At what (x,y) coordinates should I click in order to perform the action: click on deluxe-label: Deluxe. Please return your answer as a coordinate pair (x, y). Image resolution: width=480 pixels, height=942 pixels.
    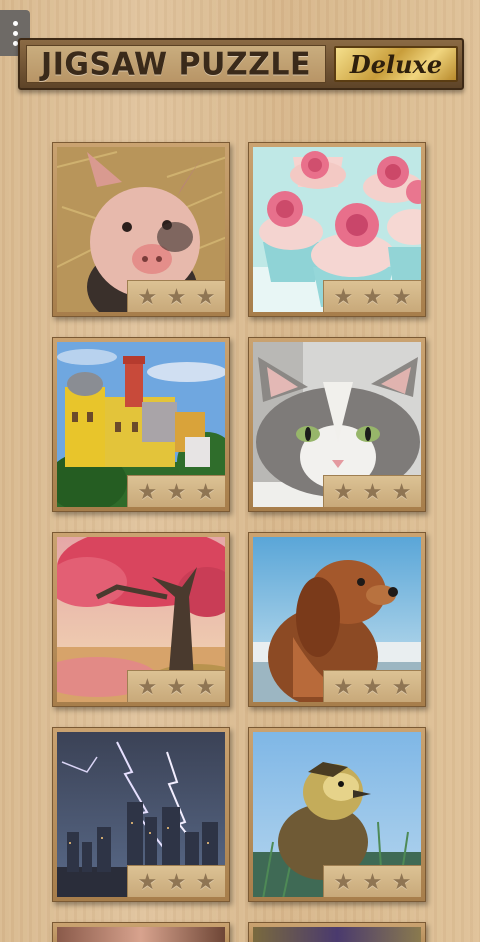
    Looking at the image, I should click on (396, 64).